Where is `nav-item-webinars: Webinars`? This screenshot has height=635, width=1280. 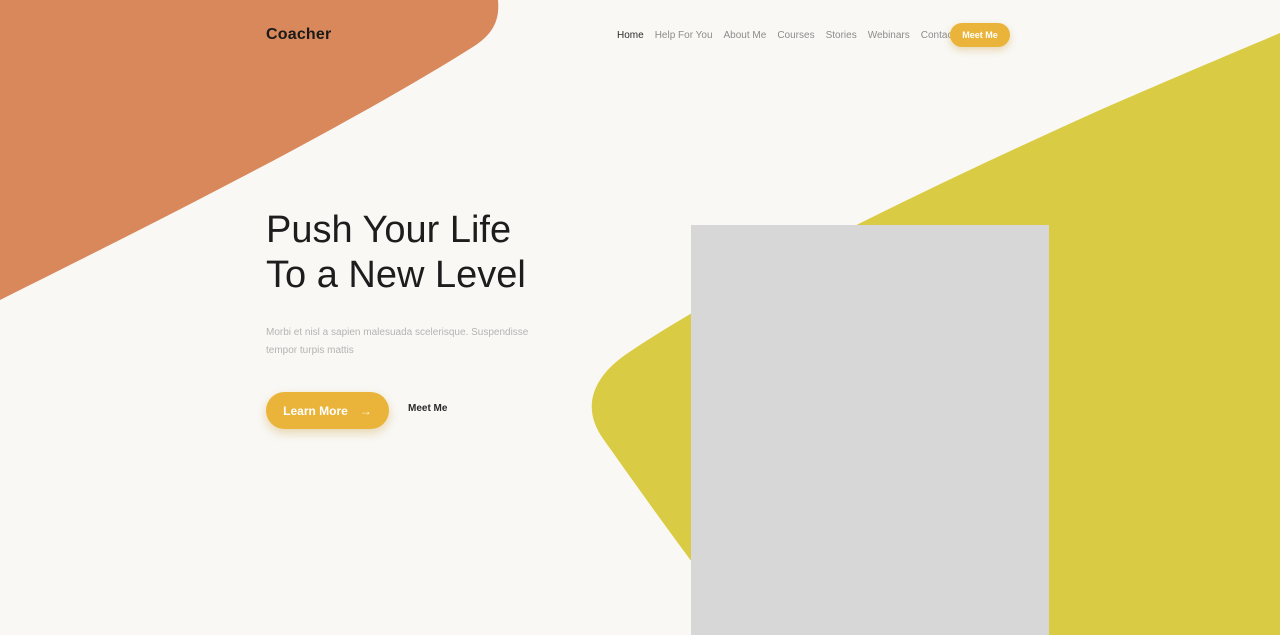 nav-item-webinars: Webinars is located at coordinates (889, 35).